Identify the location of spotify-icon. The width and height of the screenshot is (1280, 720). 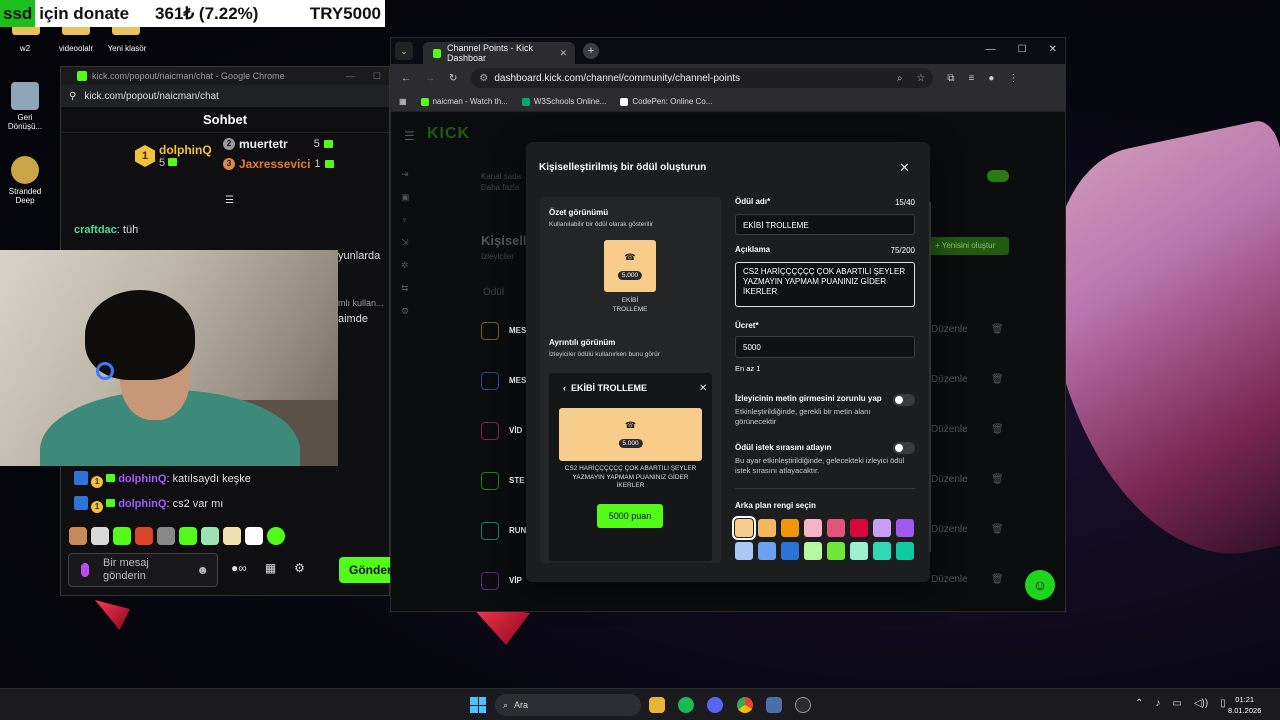
(686, 705).